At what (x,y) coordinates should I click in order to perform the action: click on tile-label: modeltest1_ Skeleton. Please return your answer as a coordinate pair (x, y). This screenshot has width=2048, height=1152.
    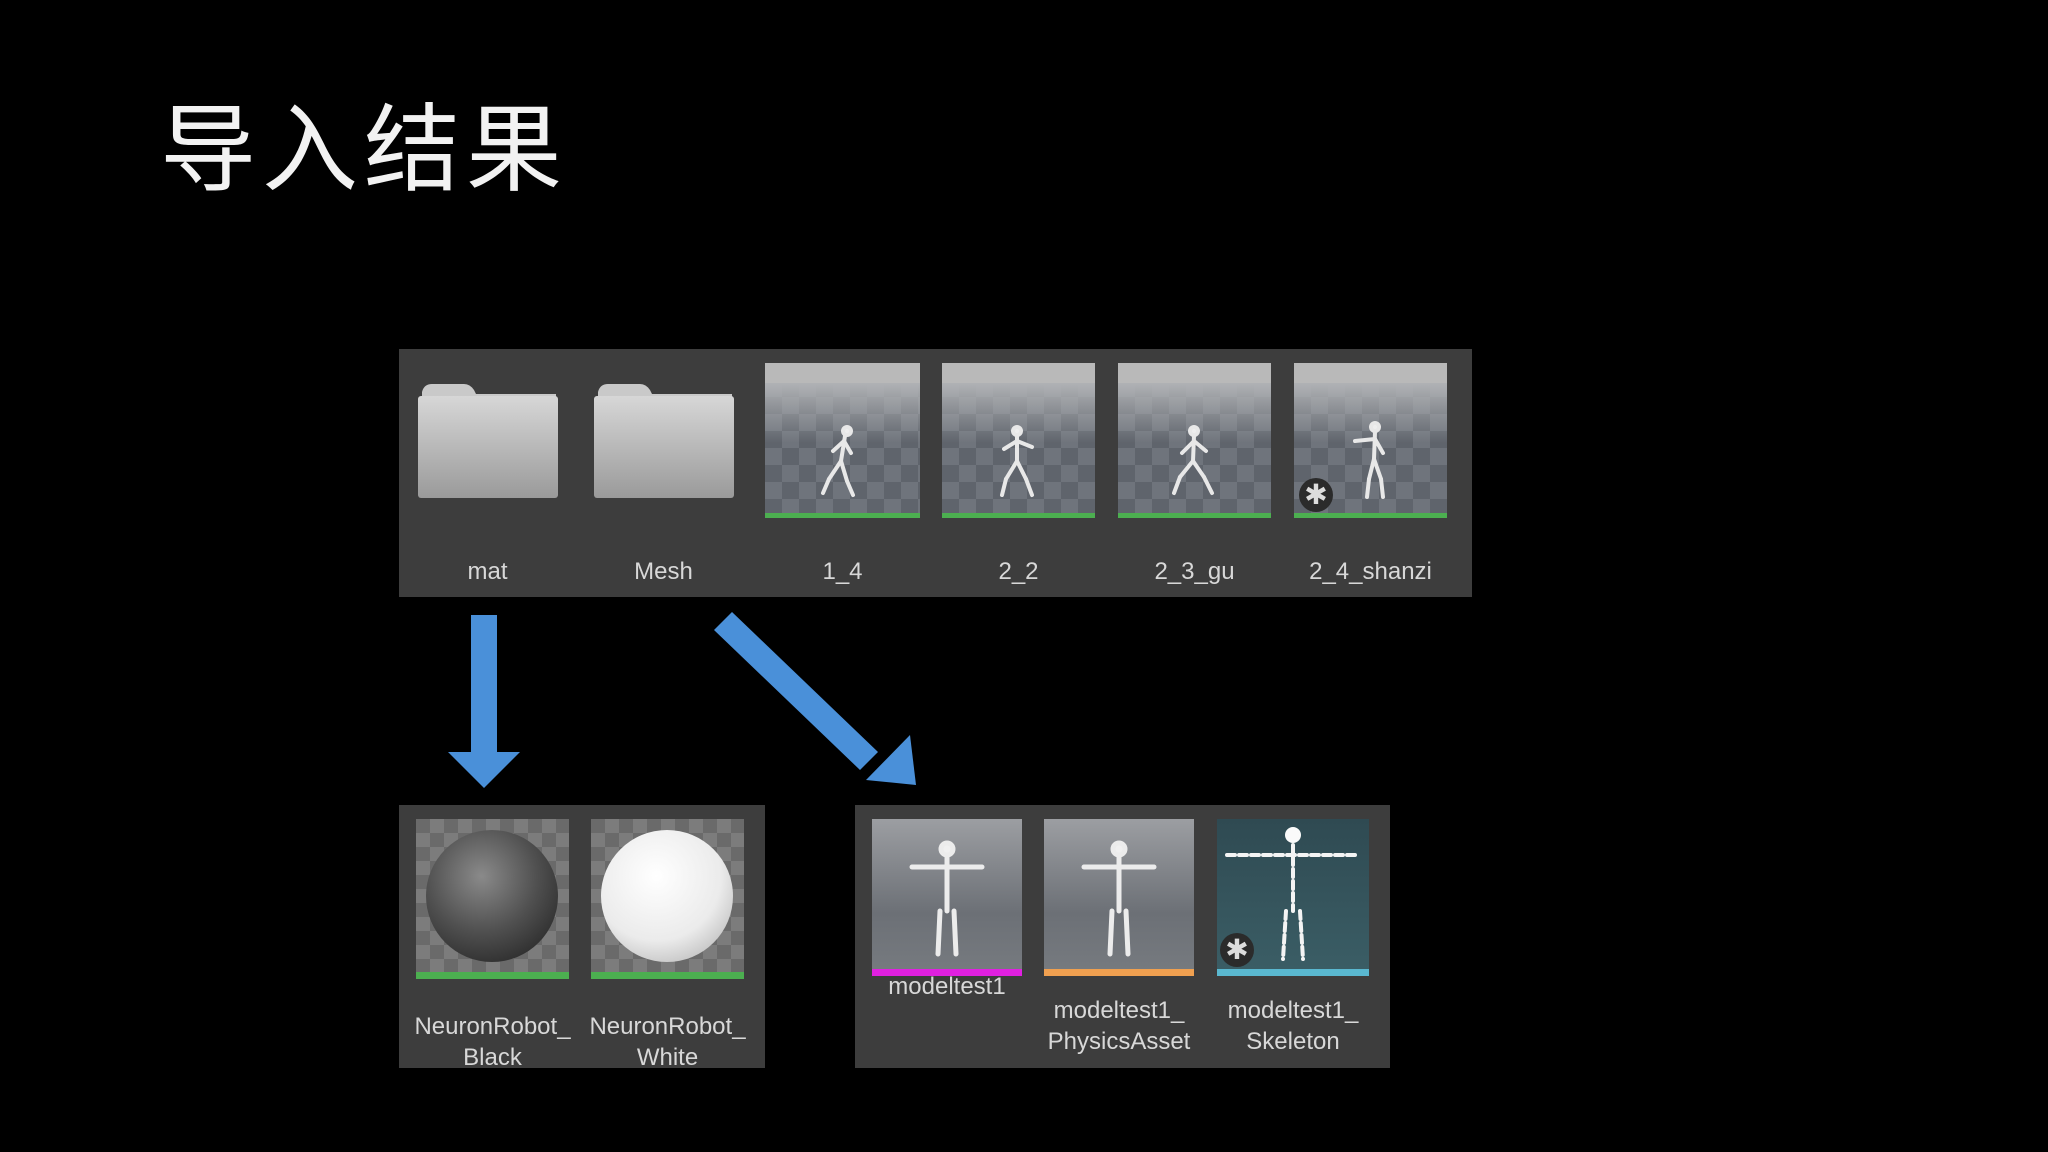
    Looking at the image, I should click on (1293, 1026).